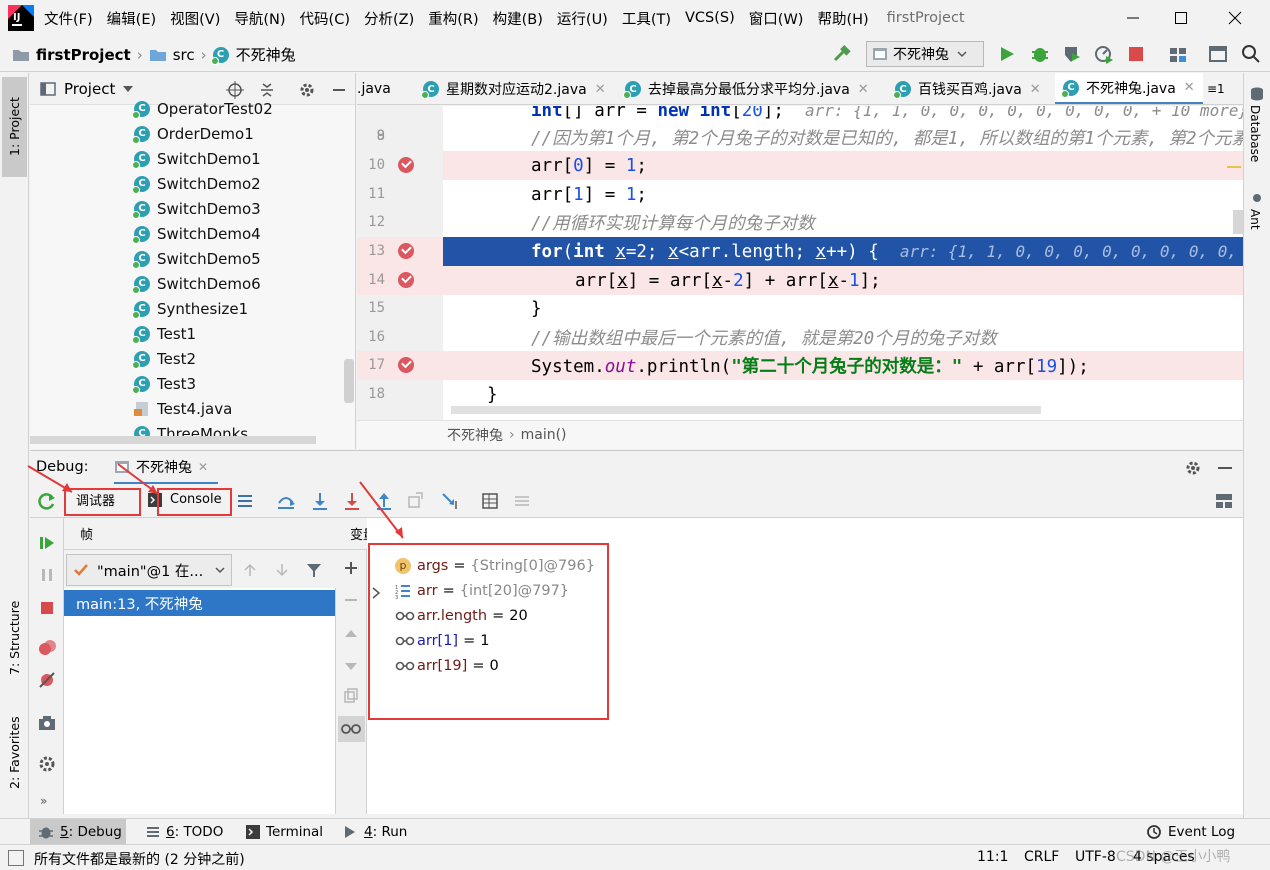 The height and width of the screenshot is (870, 1270). Describe the element at coordinates (1255, 133) in the screenshot. I see `database-tool-tab: Database` at that location.